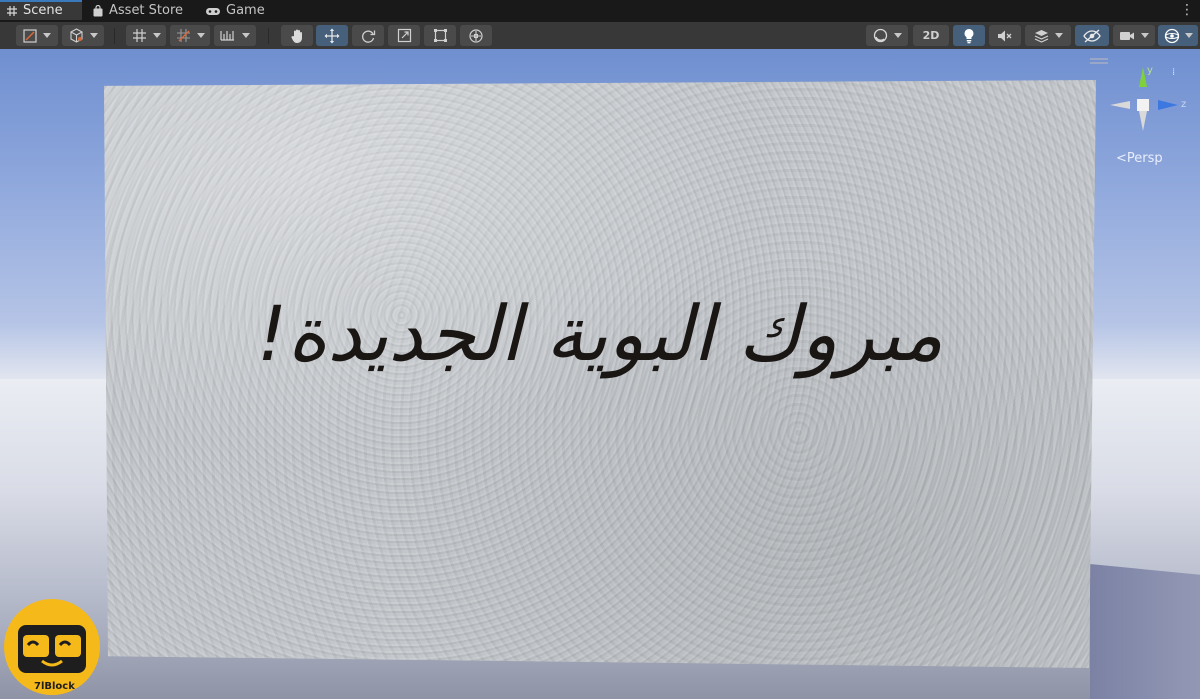 The height and width of the screenshot is (699, 1200). I want to click on move-tool-icon, so click(332, 36).